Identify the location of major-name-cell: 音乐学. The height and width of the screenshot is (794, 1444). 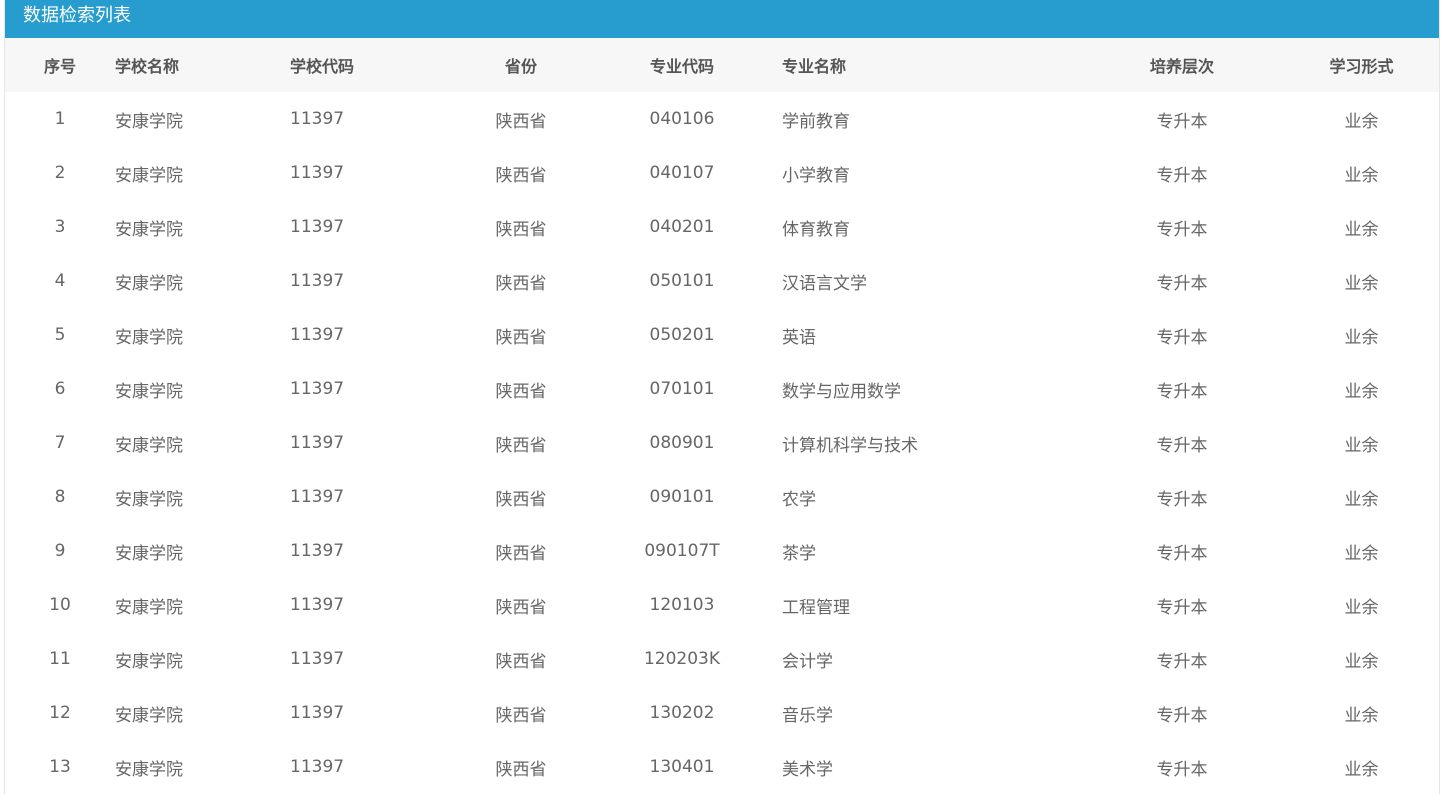
(807, 715).